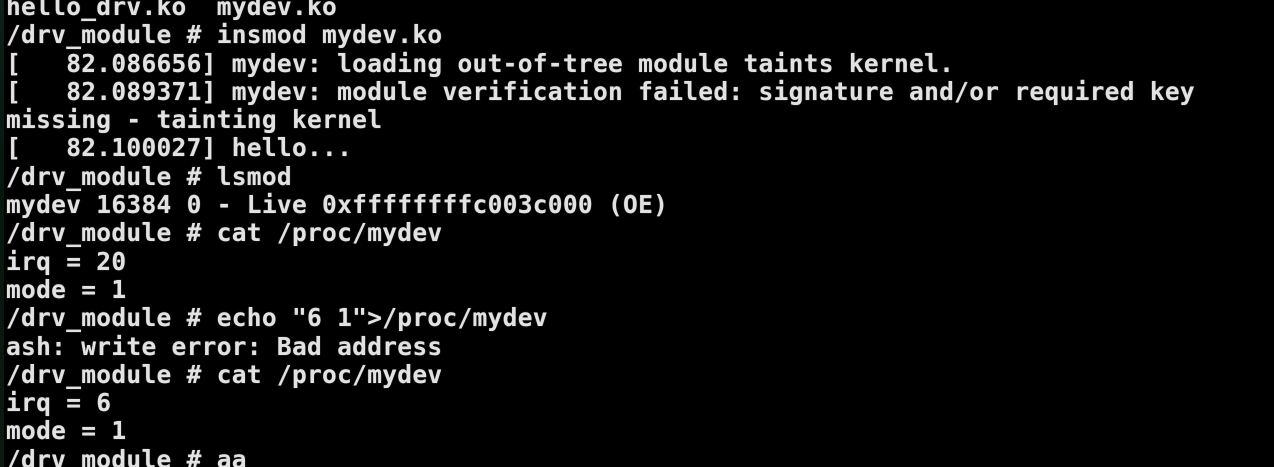 This screenshot has width=1274, height=467. What do you see at coordinates (637, 456) in the screenshot?
I see `terminal-prompt-line: /drv_module # aa` at bounding box center [637, 456].